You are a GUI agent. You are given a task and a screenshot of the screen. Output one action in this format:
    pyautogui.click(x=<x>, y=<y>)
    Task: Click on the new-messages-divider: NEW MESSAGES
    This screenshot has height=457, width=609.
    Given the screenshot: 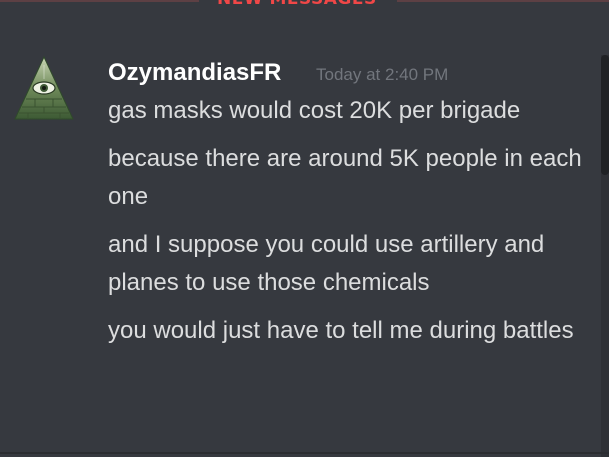 What is the action you would take?
    pyautogui.click(x=304, y=7)
    